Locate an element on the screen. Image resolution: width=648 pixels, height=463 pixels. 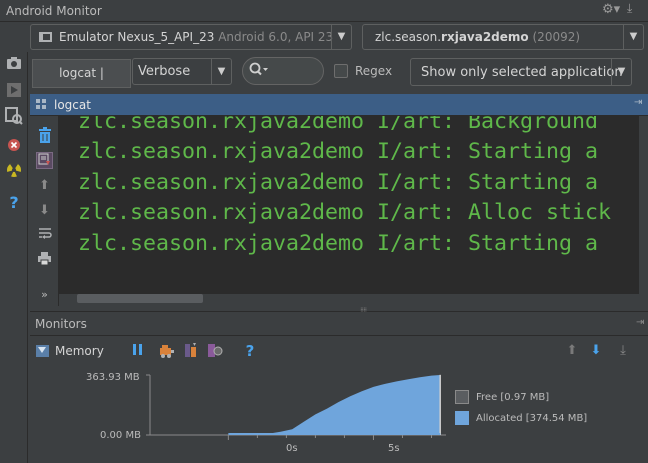
y-axis-tick-min: 0.00 MB is located at coordinates (120, 435).